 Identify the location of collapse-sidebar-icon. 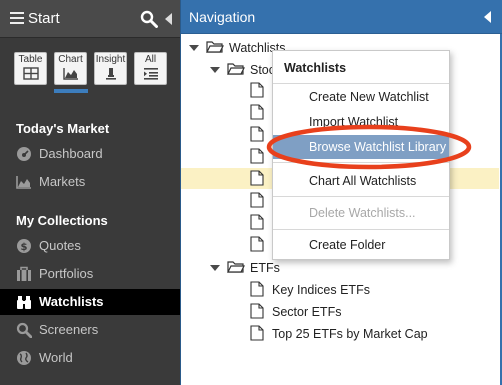
(168, 19).